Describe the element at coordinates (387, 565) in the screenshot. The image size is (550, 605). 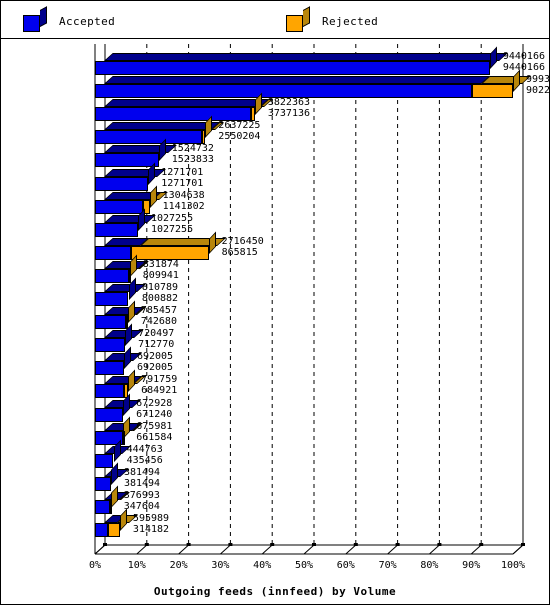
I see `x-tick-label-70pct: 70%` at that location.